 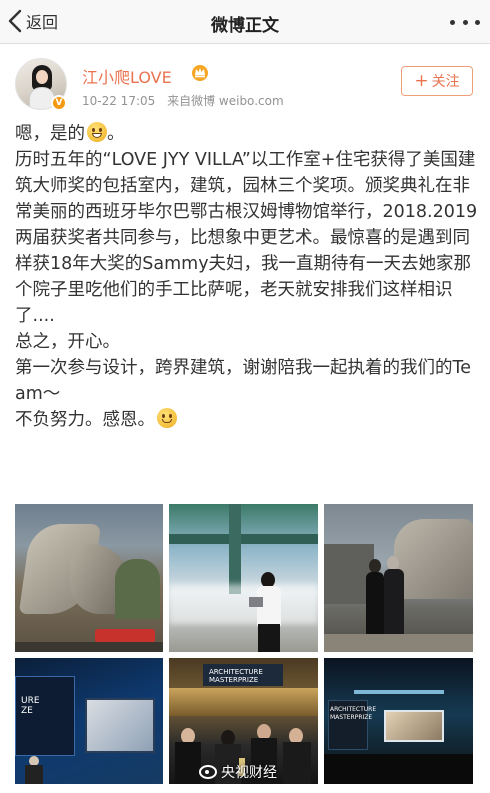 I want to click on photo-couple-outside-museum, so click(x=398, y=578).